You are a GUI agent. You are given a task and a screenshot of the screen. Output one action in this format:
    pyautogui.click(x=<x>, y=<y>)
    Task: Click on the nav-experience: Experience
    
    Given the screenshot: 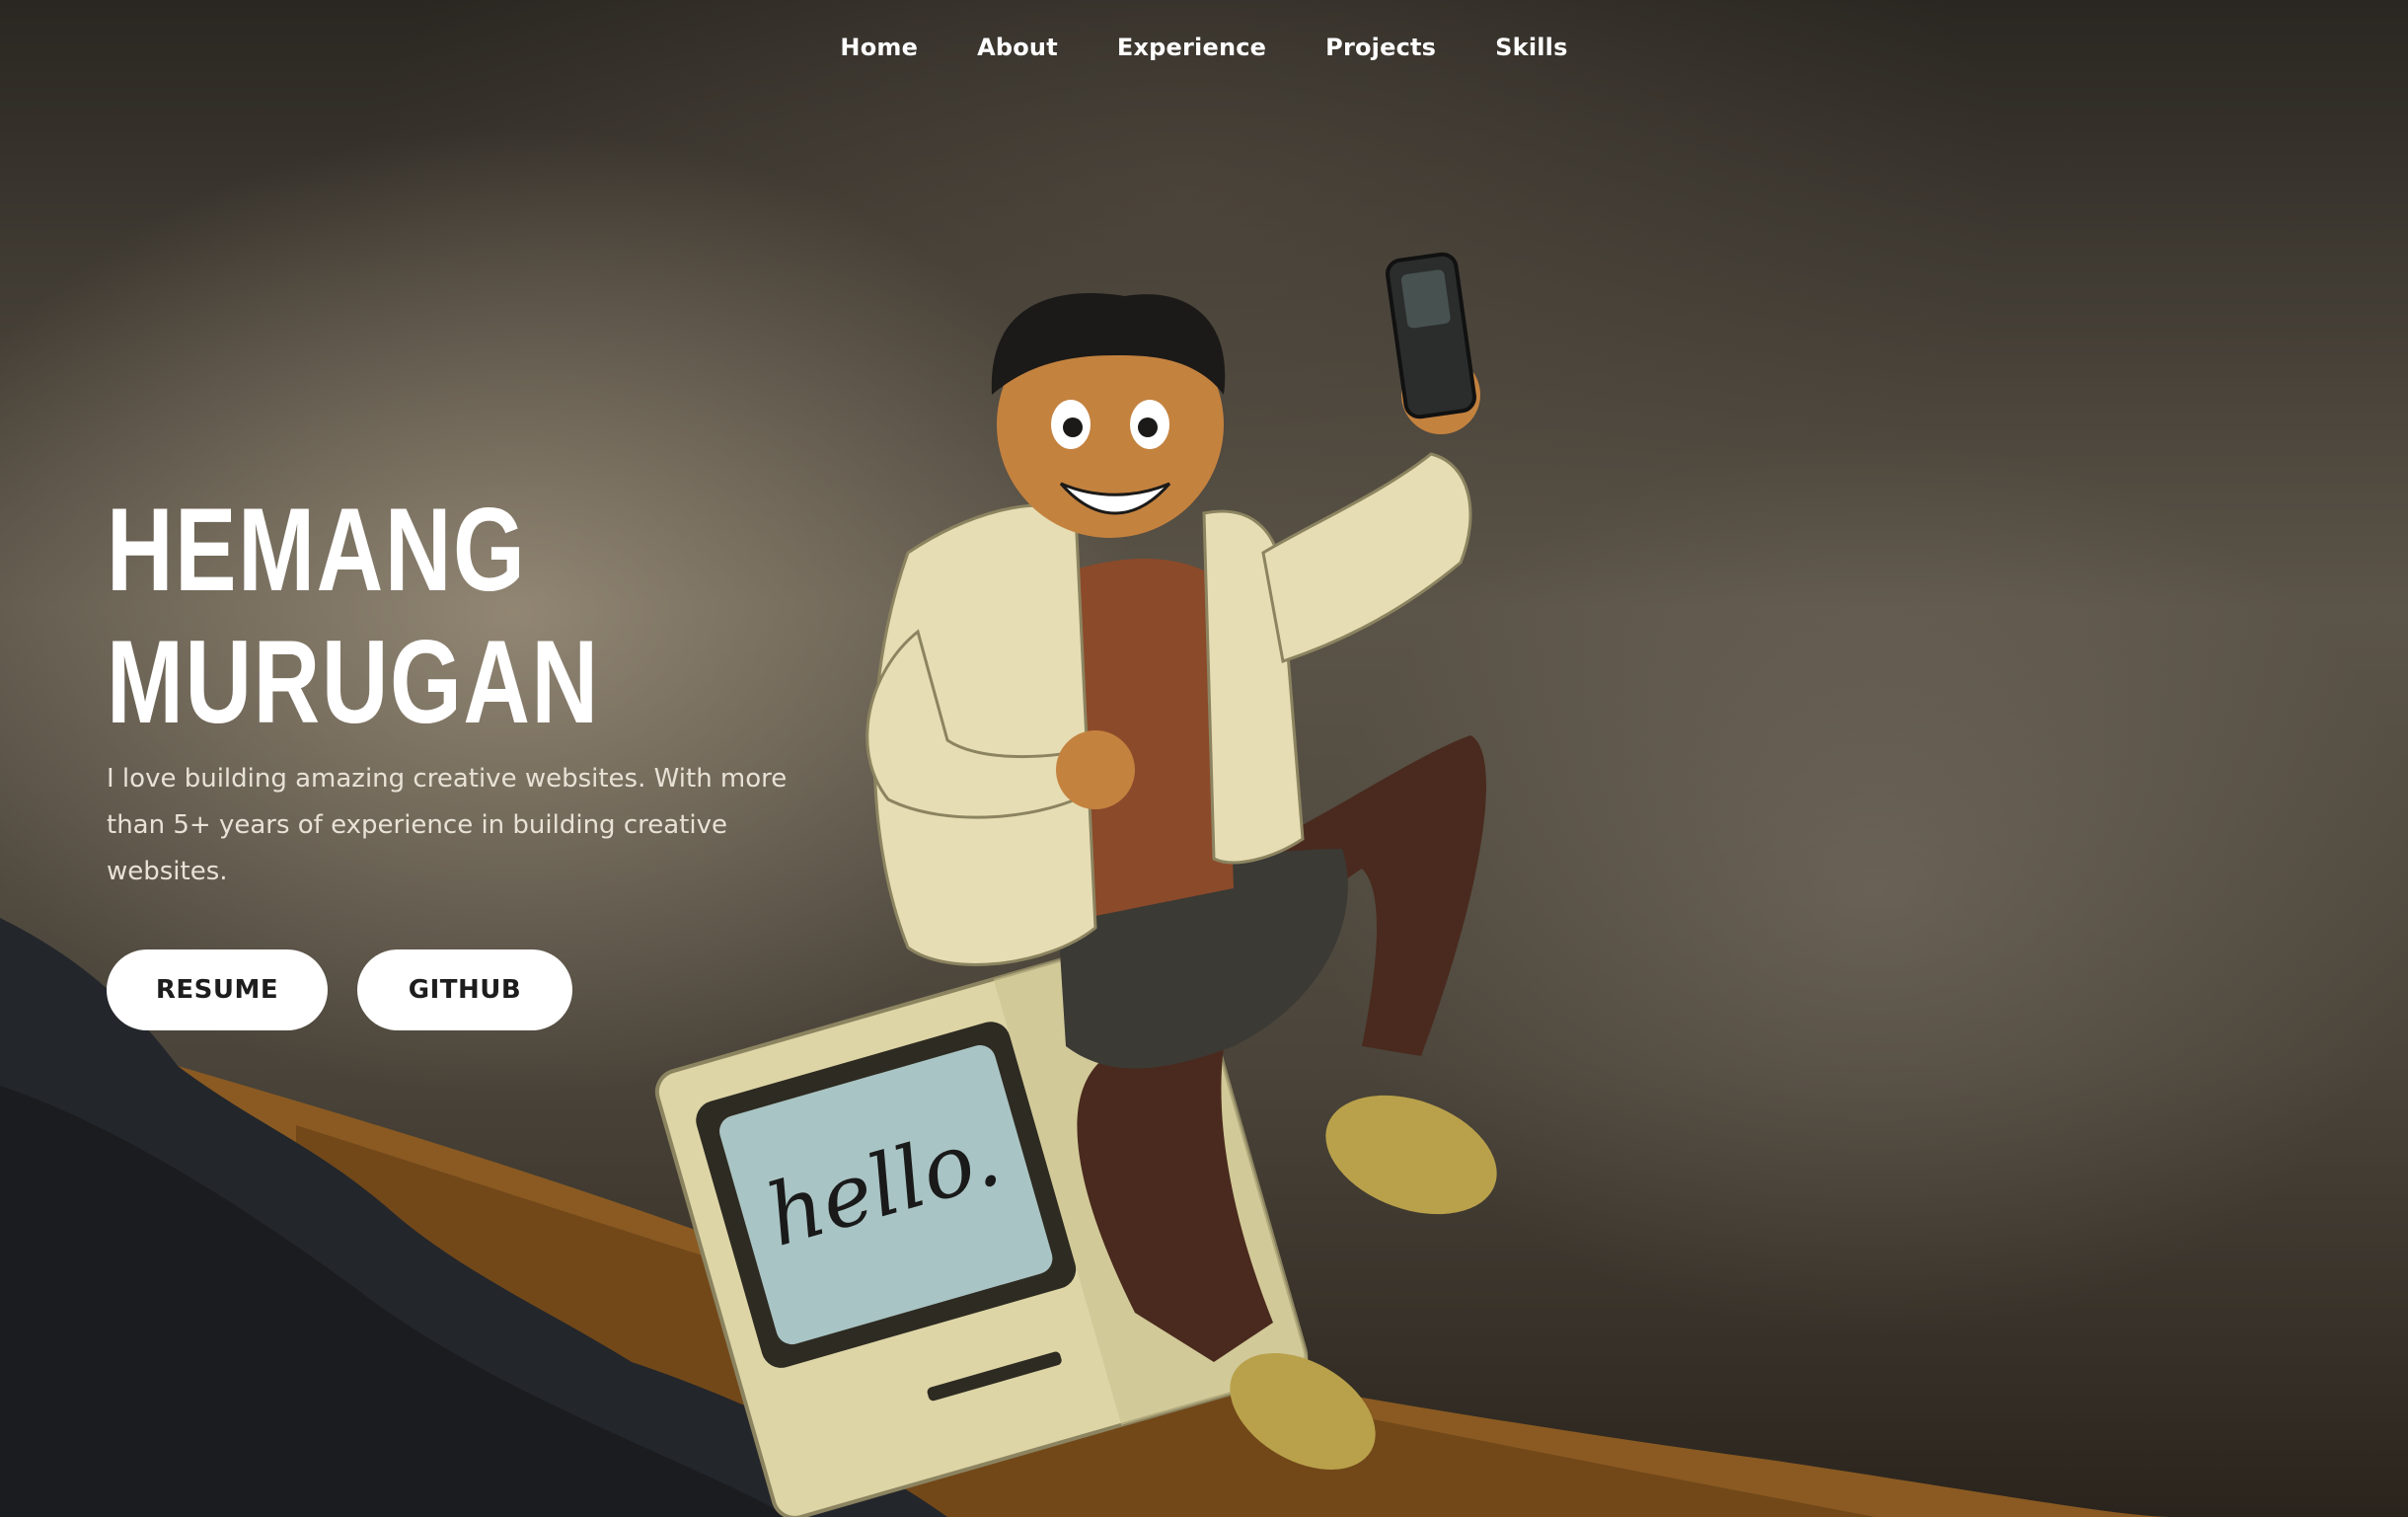 What is the action you would take?
    pyautogui.click(x=1191, y=47)
    